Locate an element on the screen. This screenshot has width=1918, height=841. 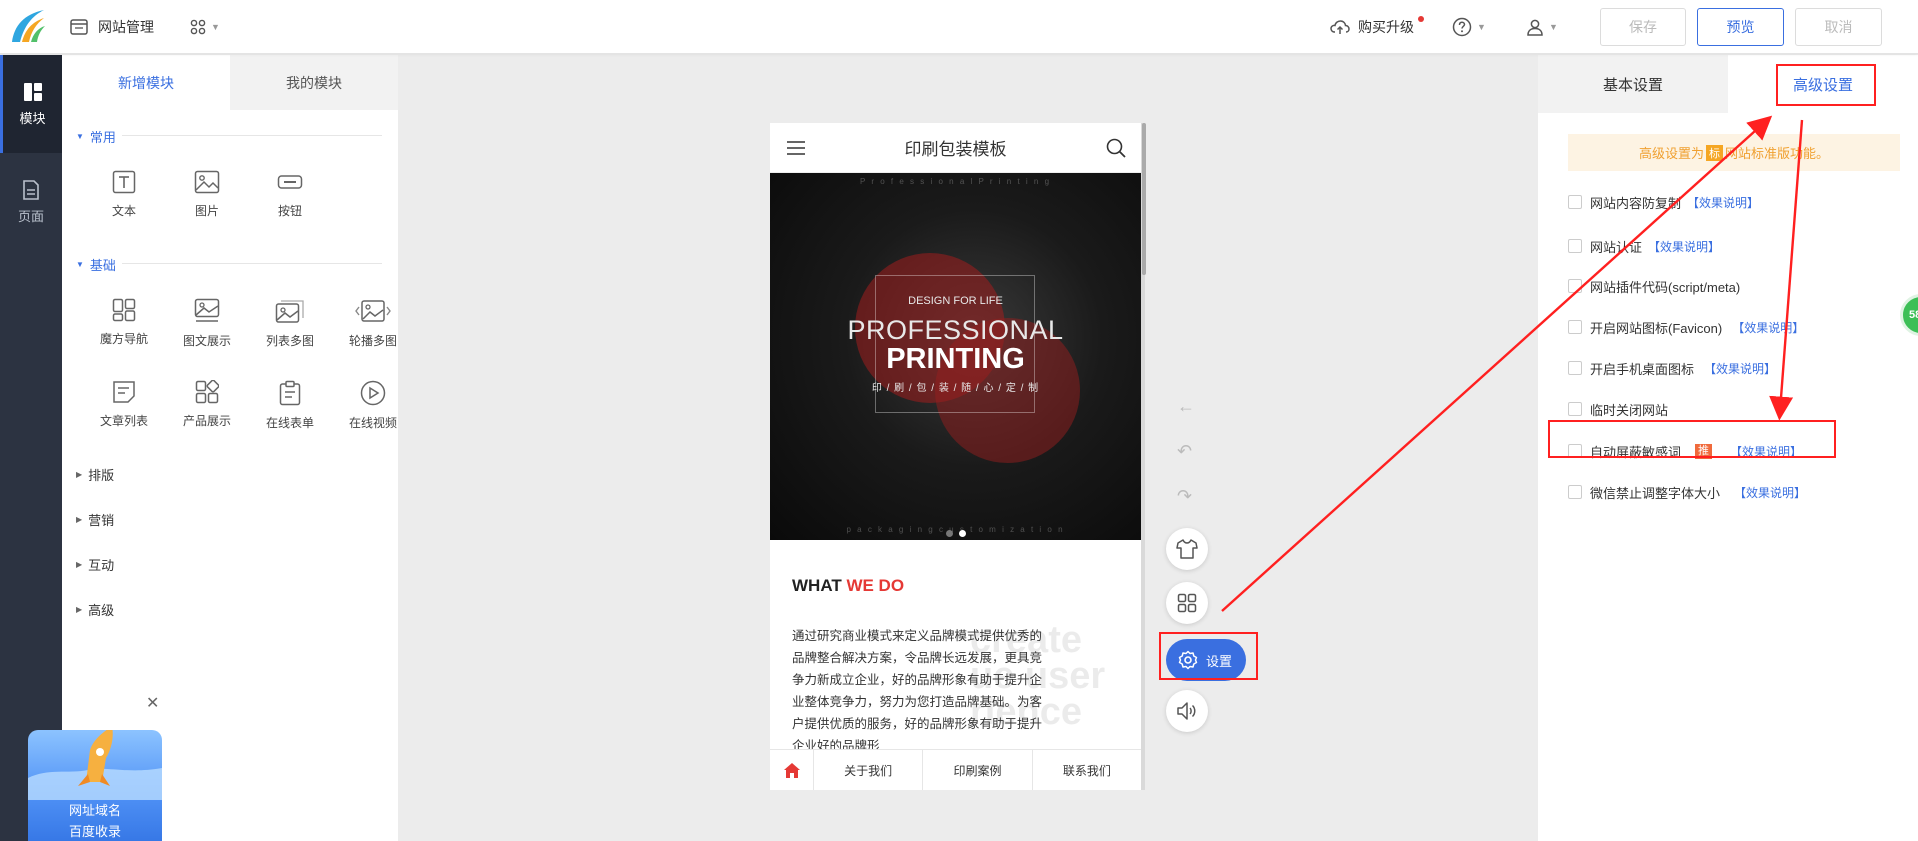
rail-item-pages: 页面 is located at coordinates (31, 202).